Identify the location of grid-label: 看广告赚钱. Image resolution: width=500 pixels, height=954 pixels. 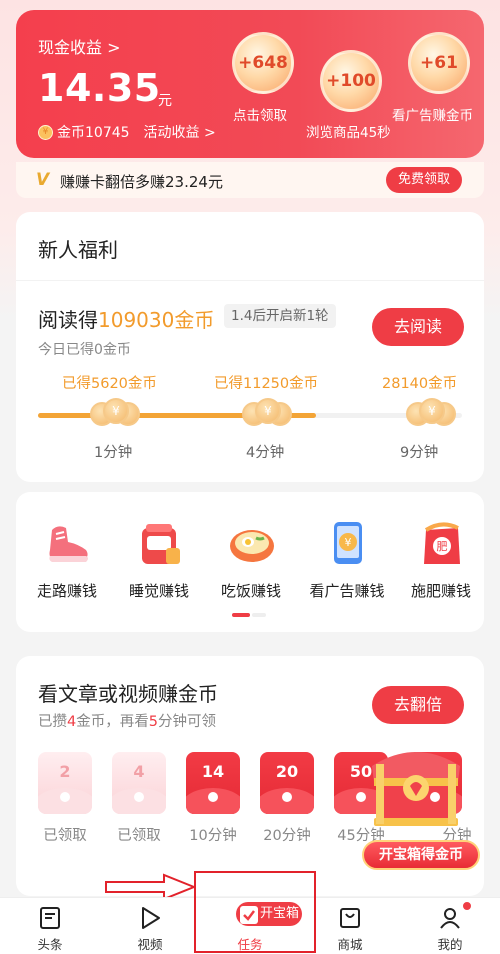
(347, 591).